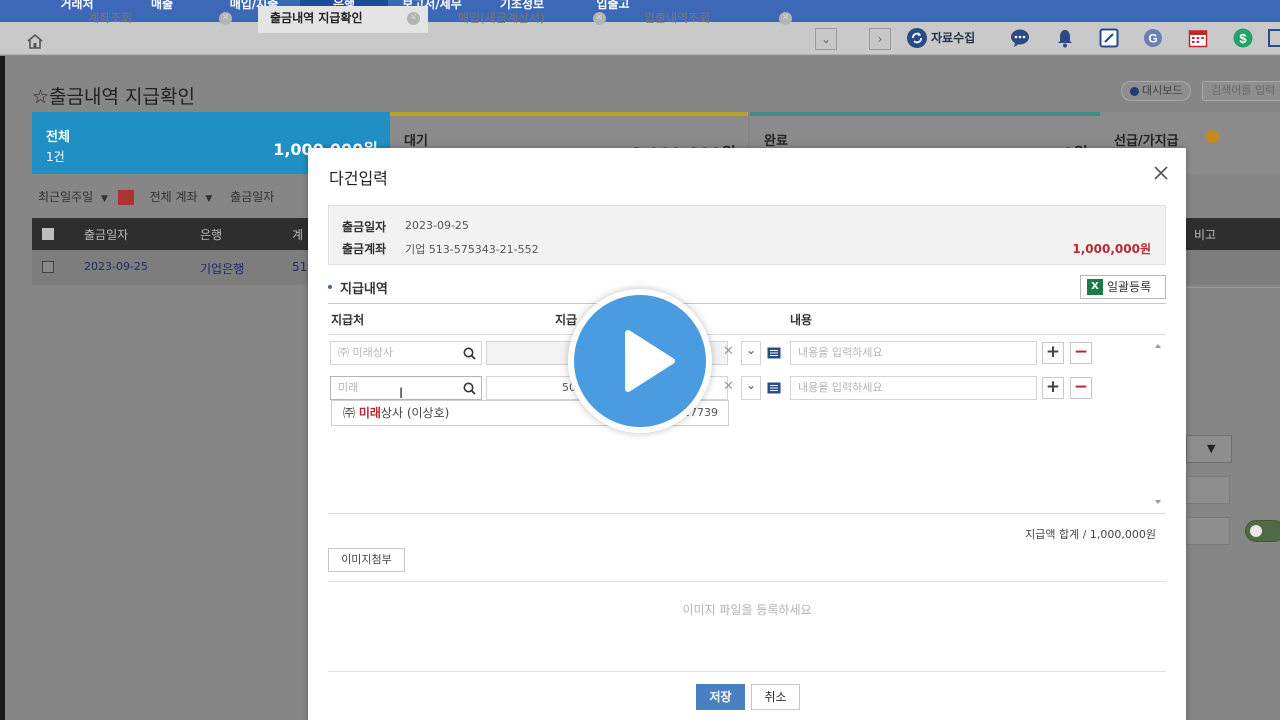  I want to click on tab-account-inquiry: 계좌조회 ✕, so click(156, 19).